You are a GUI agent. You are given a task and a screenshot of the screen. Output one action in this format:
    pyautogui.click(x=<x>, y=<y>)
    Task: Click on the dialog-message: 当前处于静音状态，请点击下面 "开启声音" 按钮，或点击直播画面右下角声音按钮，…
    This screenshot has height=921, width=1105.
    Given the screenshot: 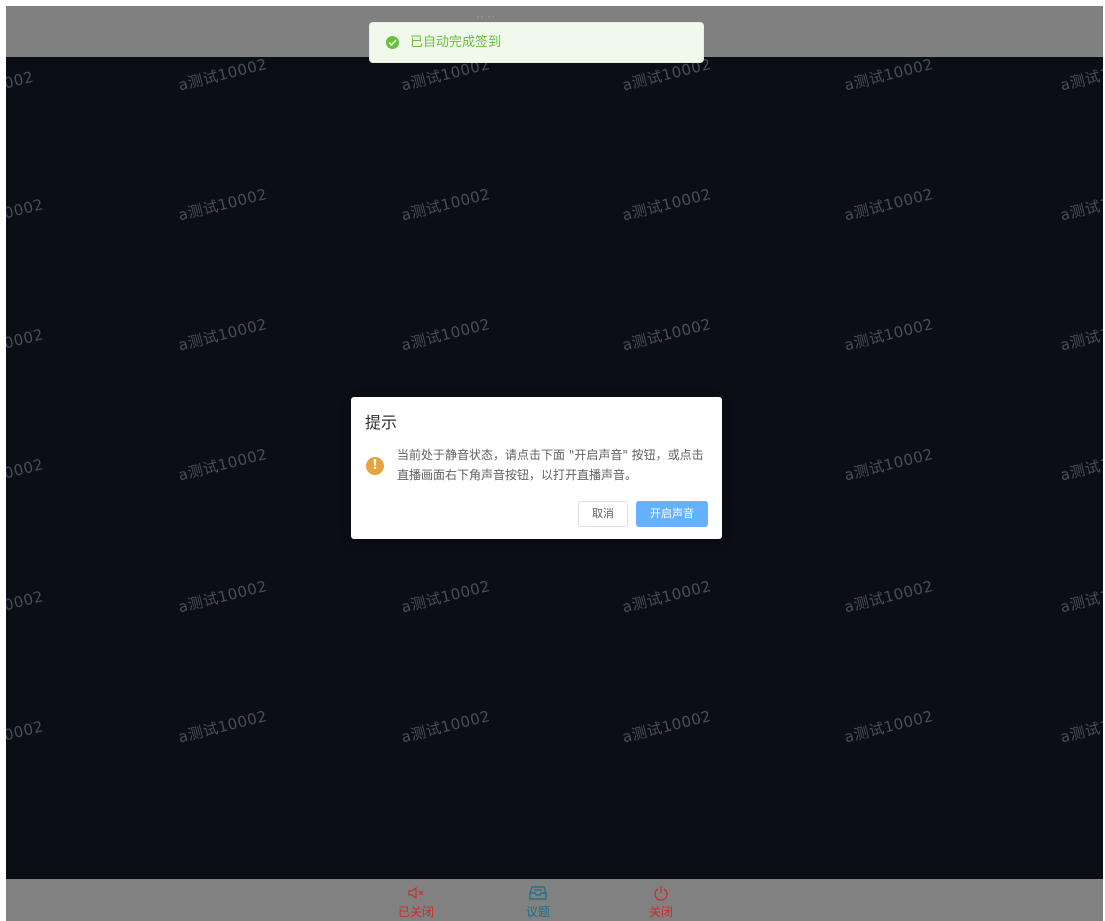 What is the action you would take?
    pyautogui.click(x=550, y=465)
    